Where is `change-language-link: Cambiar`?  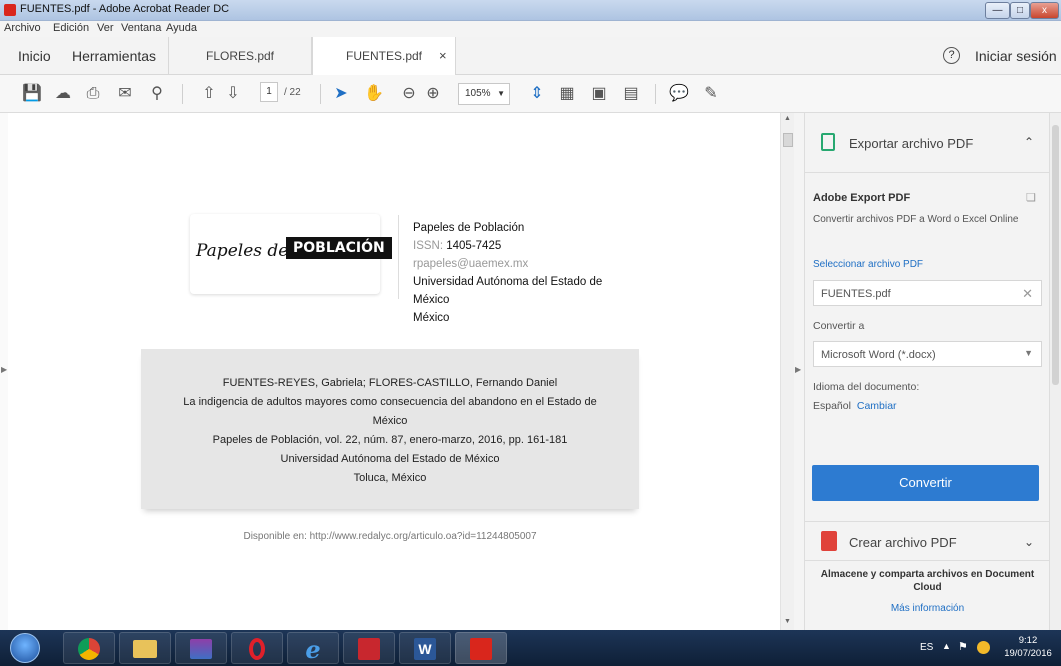
change-language-link: Cambiar is located at coordinates (877, 406).